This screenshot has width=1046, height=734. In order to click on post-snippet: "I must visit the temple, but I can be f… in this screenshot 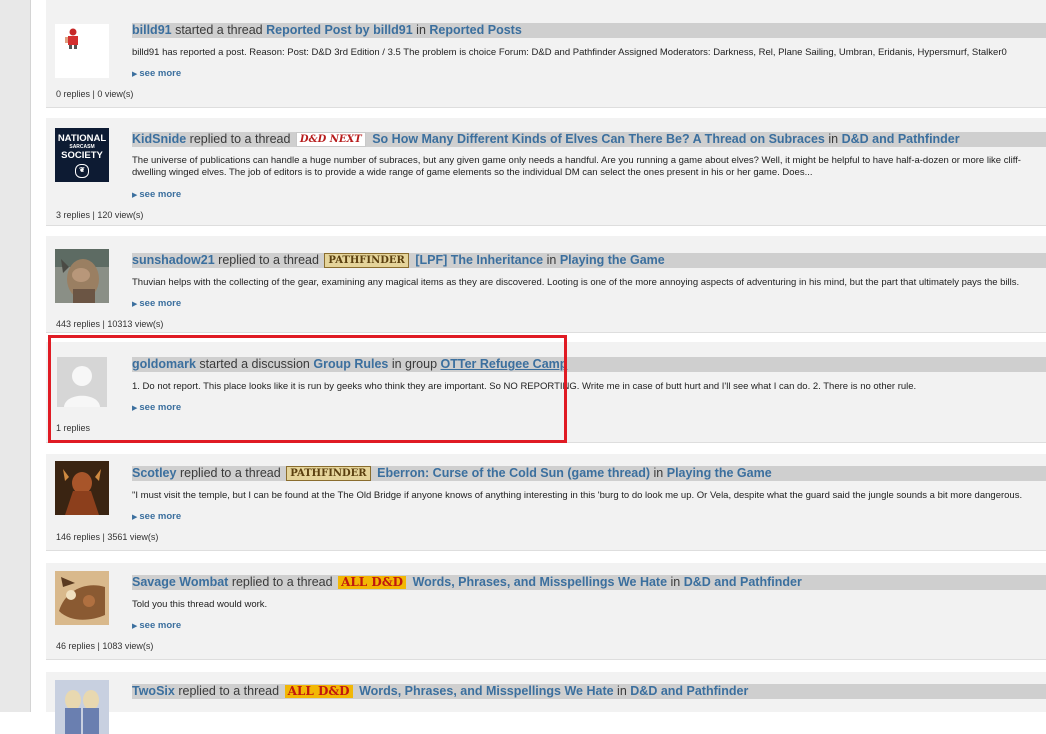, I will do `click(577, 495)`.